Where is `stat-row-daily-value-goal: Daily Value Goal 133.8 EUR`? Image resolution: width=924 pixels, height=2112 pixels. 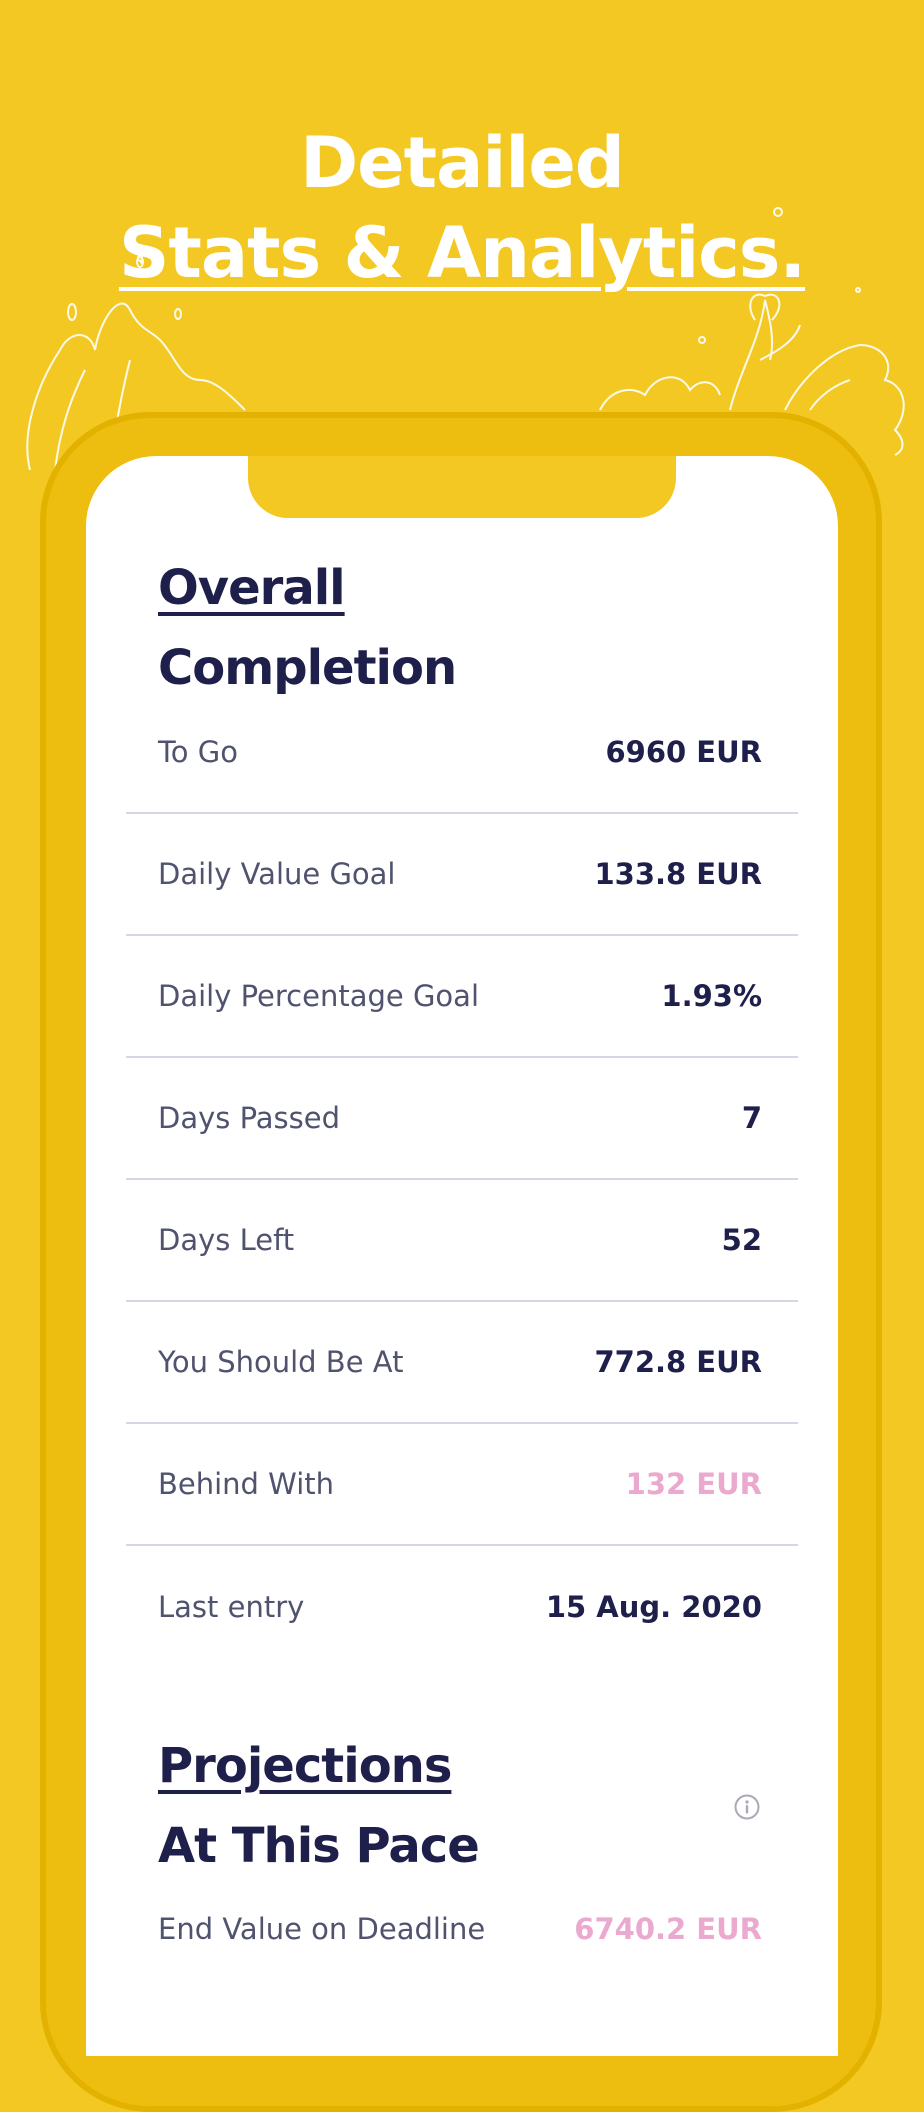 stat-row-daily-value-goal: Daily Value Goal 133.8 EUR is located at coordinates (462, 875).